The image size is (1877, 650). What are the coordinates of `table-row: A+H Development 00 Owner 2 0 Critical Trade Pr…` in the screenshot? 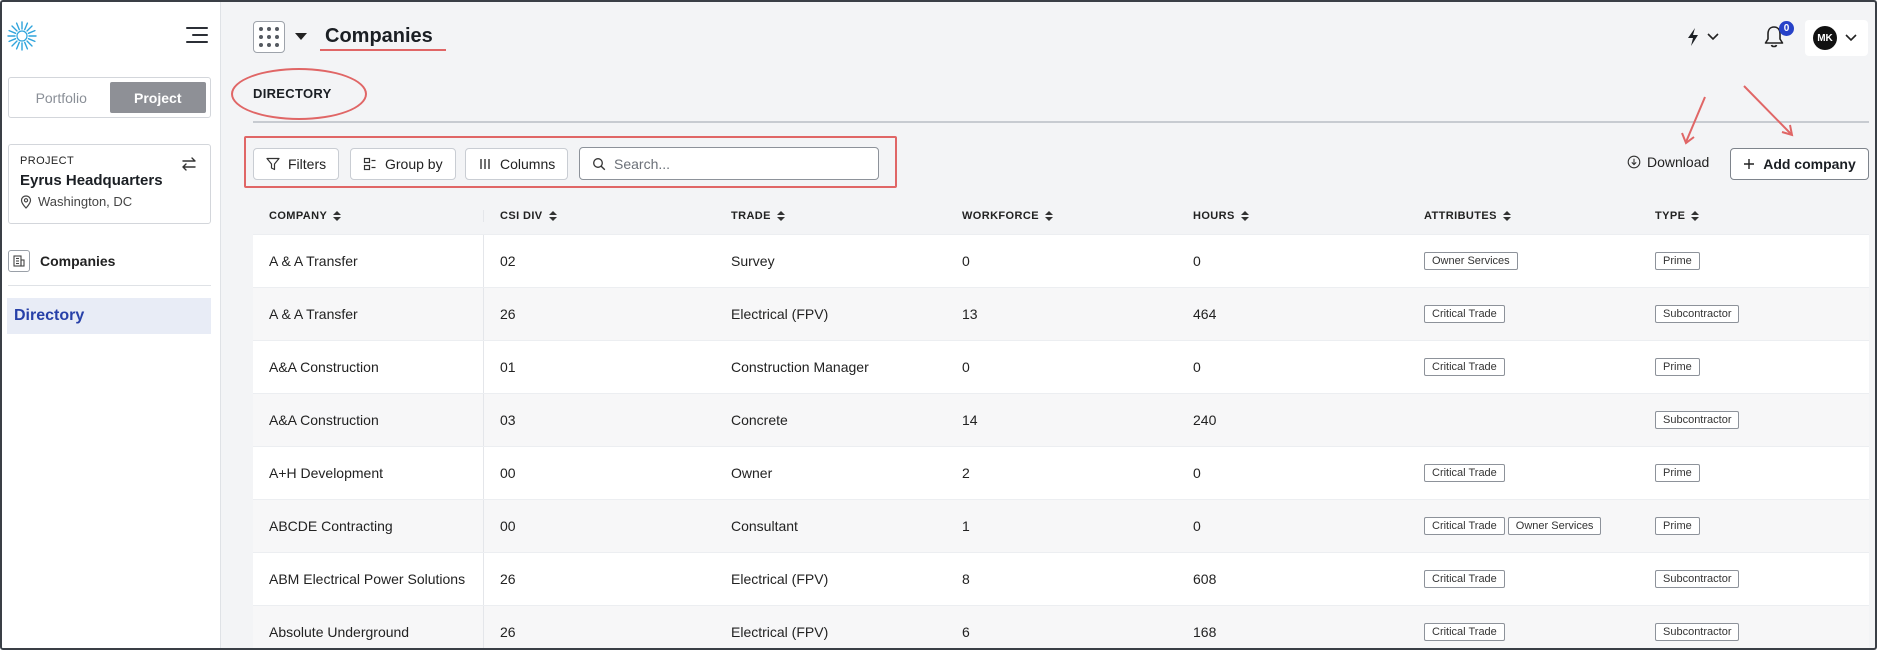 It's located at (1061, 472).